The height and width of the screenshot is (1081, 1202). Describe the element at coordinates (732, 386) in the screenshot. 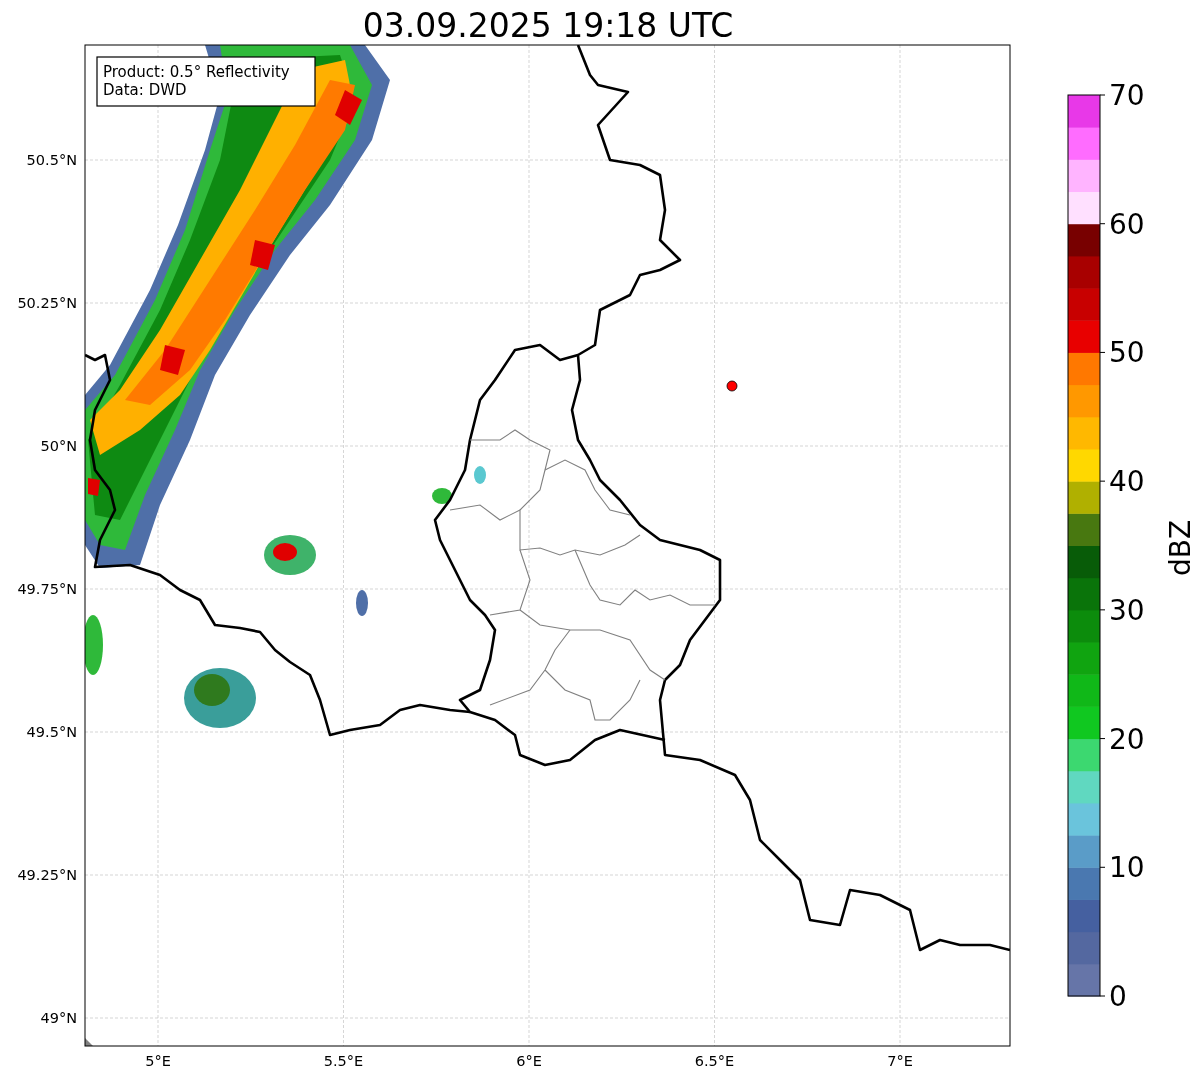

I see `location-marker` at that location.